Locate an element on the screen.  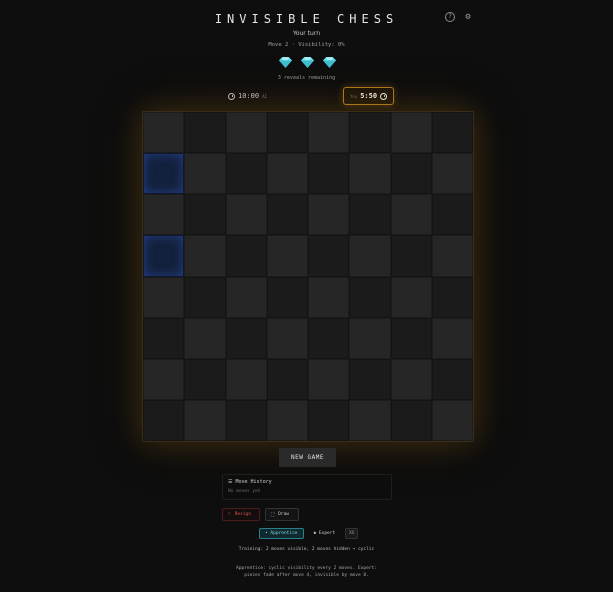
reveals-remaining: 3 reveals remaining is located at coordinates (306, 78).